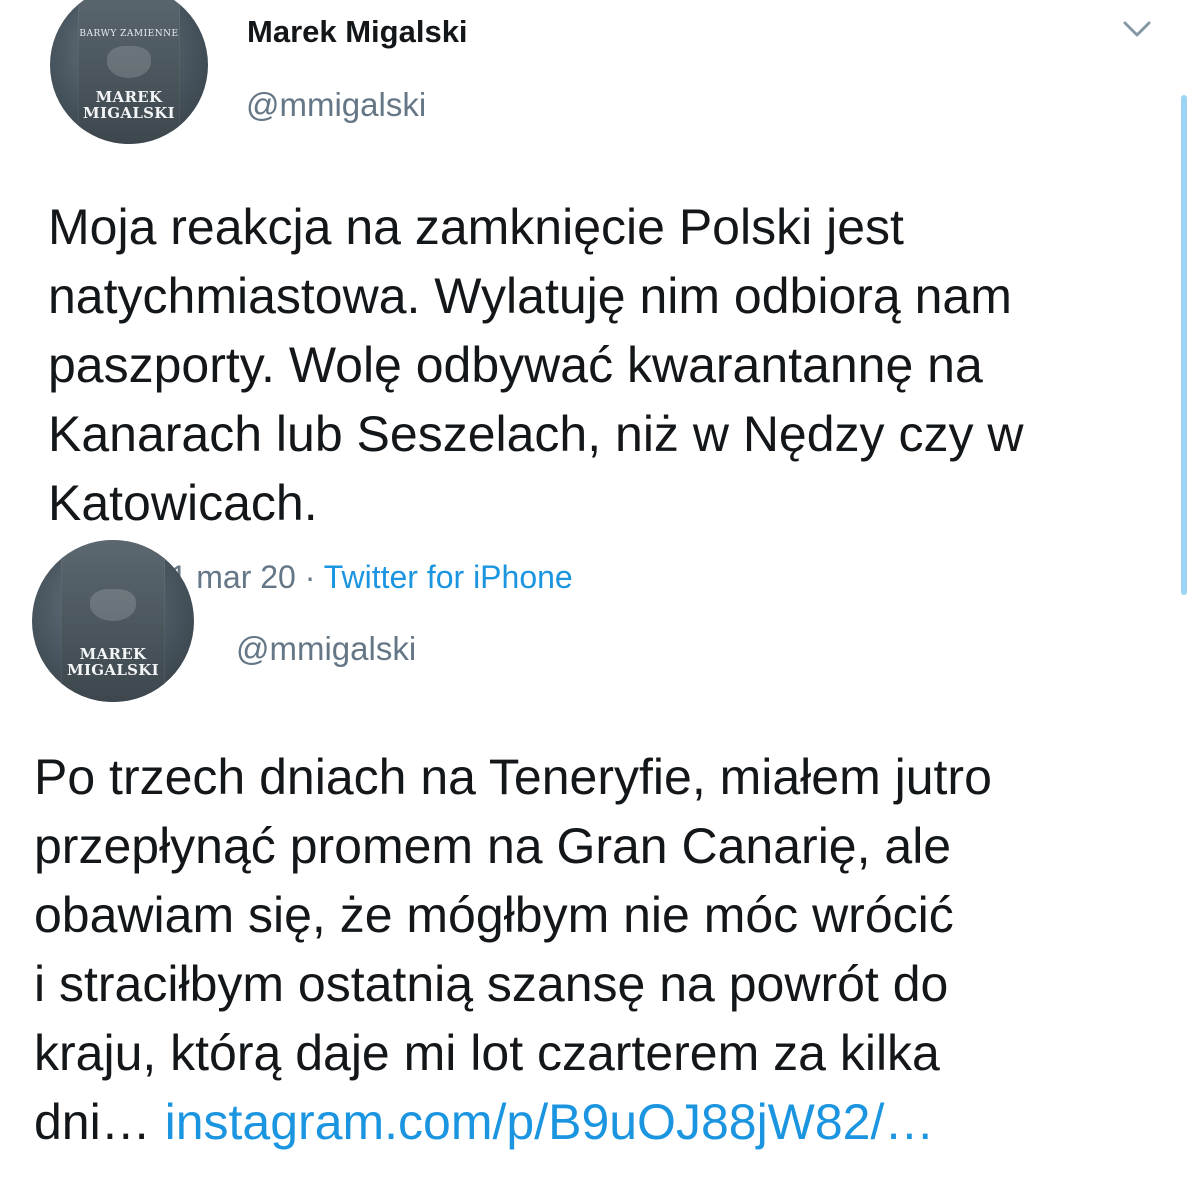  I want to click on author-display-name: Marek Migalski, so click(357, 32).